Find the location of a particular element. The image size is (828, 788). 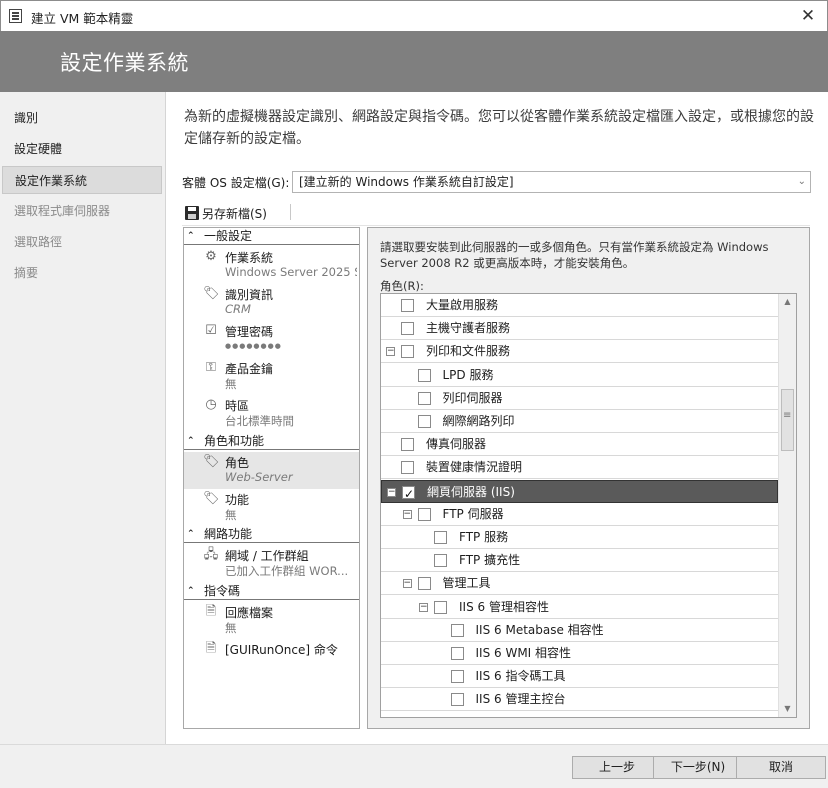

key-icon: ⚿ is located at coordinates (211, 367).